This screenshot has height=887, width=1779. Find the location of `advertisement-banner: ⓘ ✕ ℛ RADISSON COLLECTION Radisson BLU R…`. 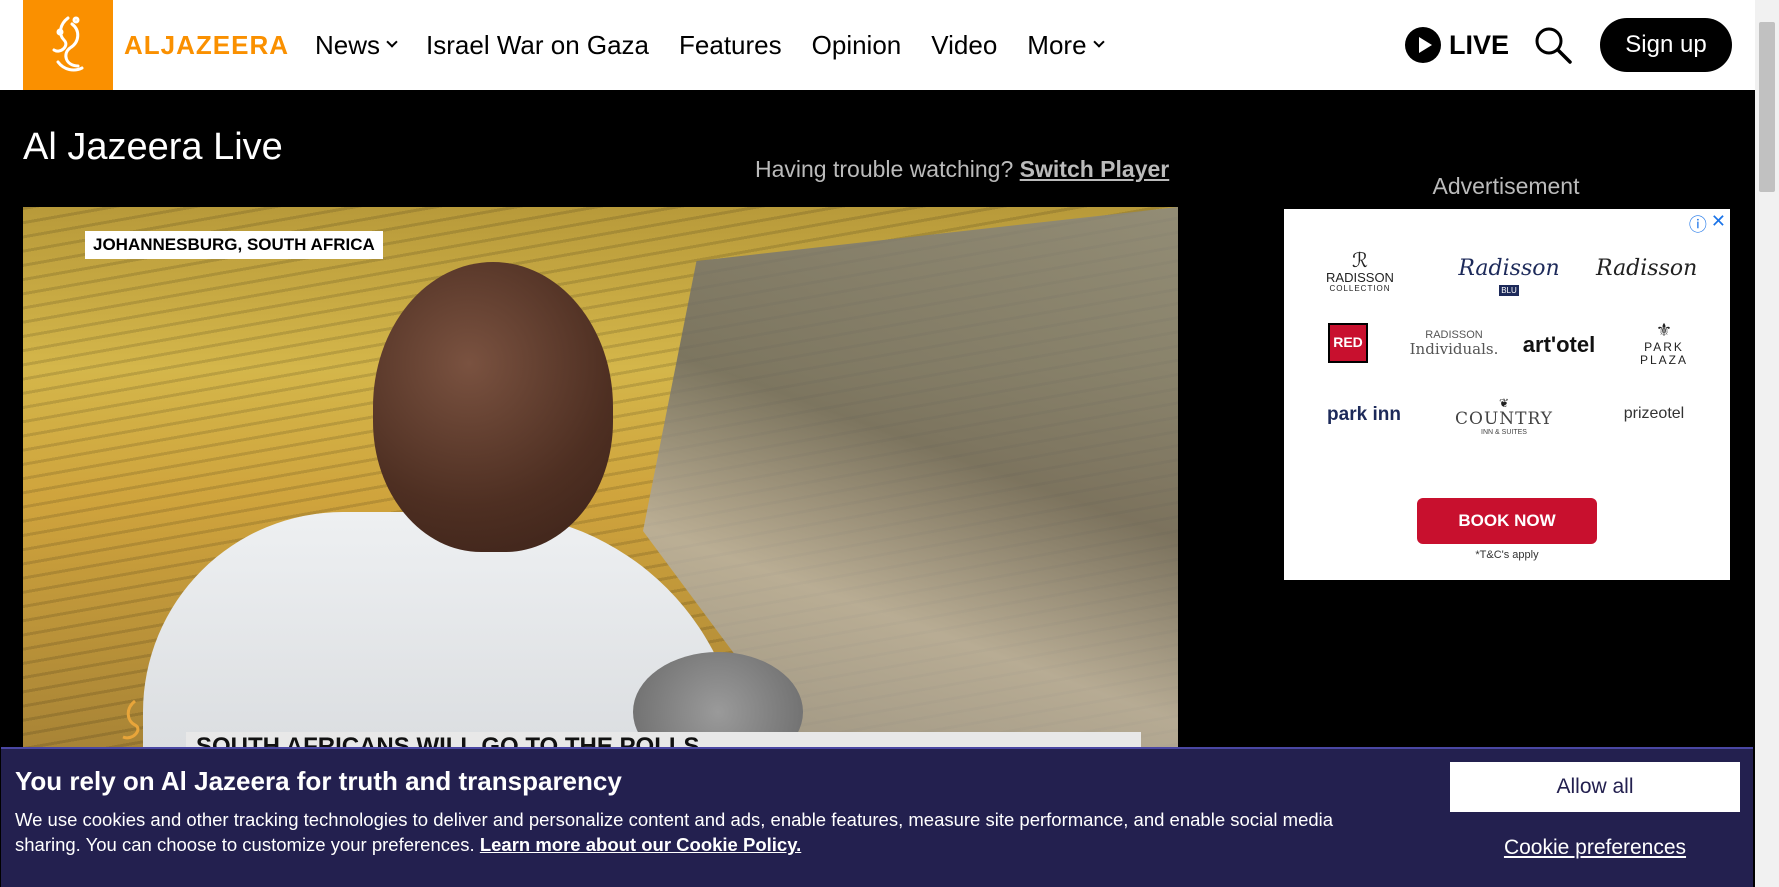

advertisement-banner: ⓘ ✕ ℛ RADISSON COLLECTION Radisson BLU R… is located at coordinates (1507, 394).